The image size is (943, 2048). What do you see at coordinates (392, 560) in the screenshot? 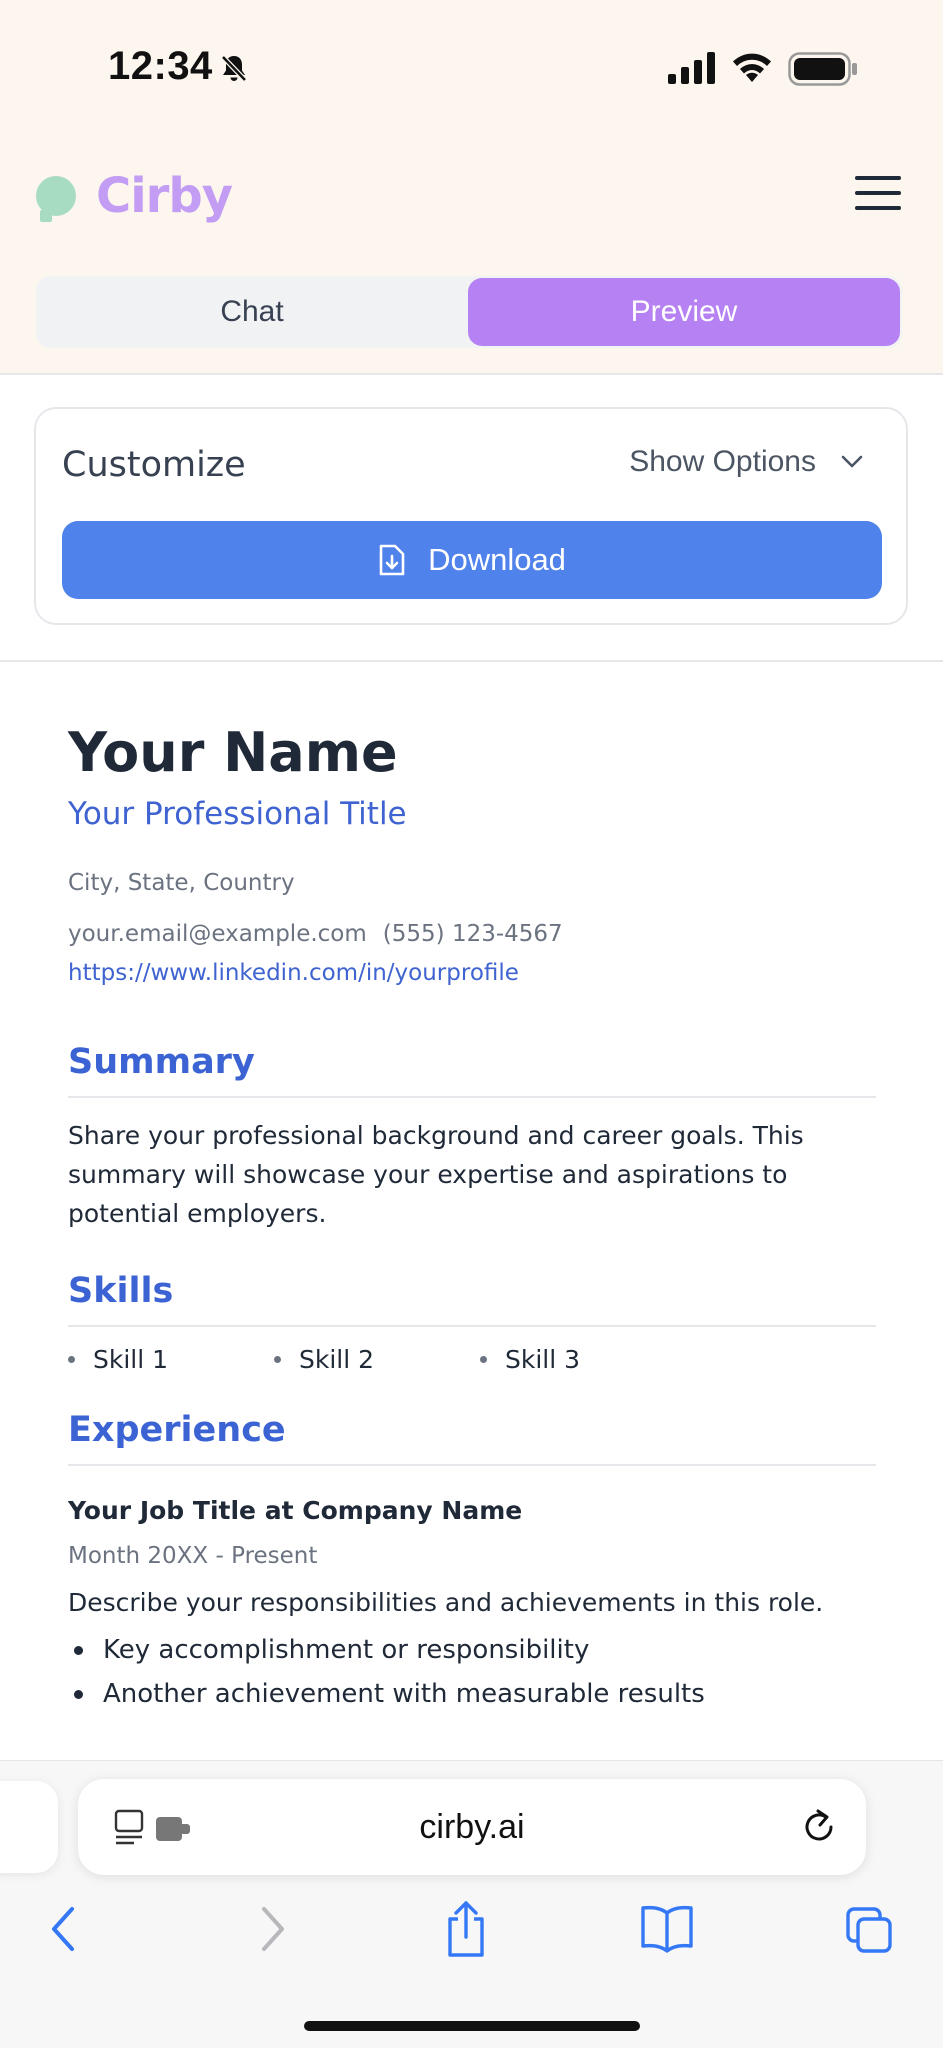
I see `file-download-icon` at bounding box center [392, 560].